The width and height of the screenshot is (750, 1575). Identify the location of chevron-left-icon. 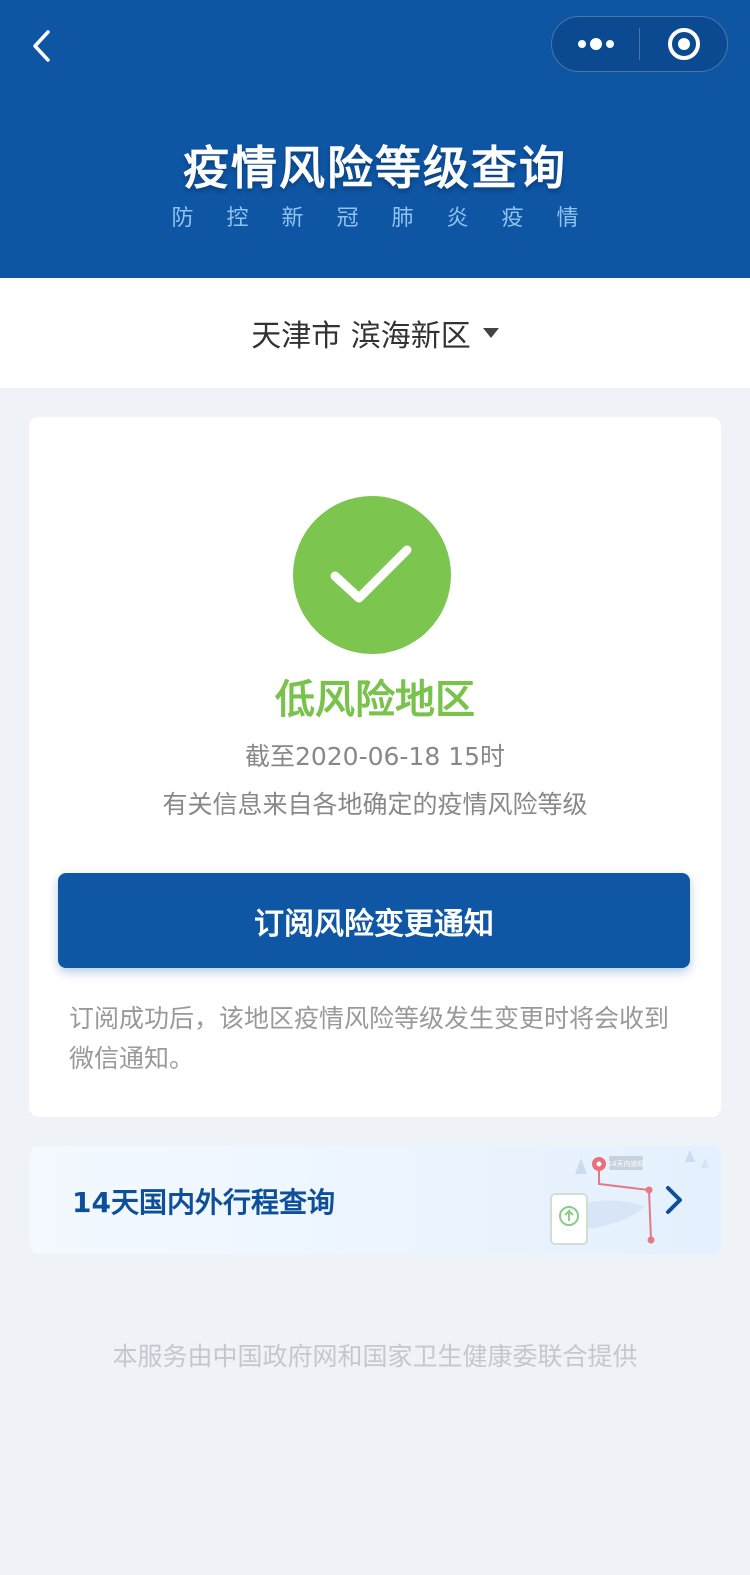
(41, 46).